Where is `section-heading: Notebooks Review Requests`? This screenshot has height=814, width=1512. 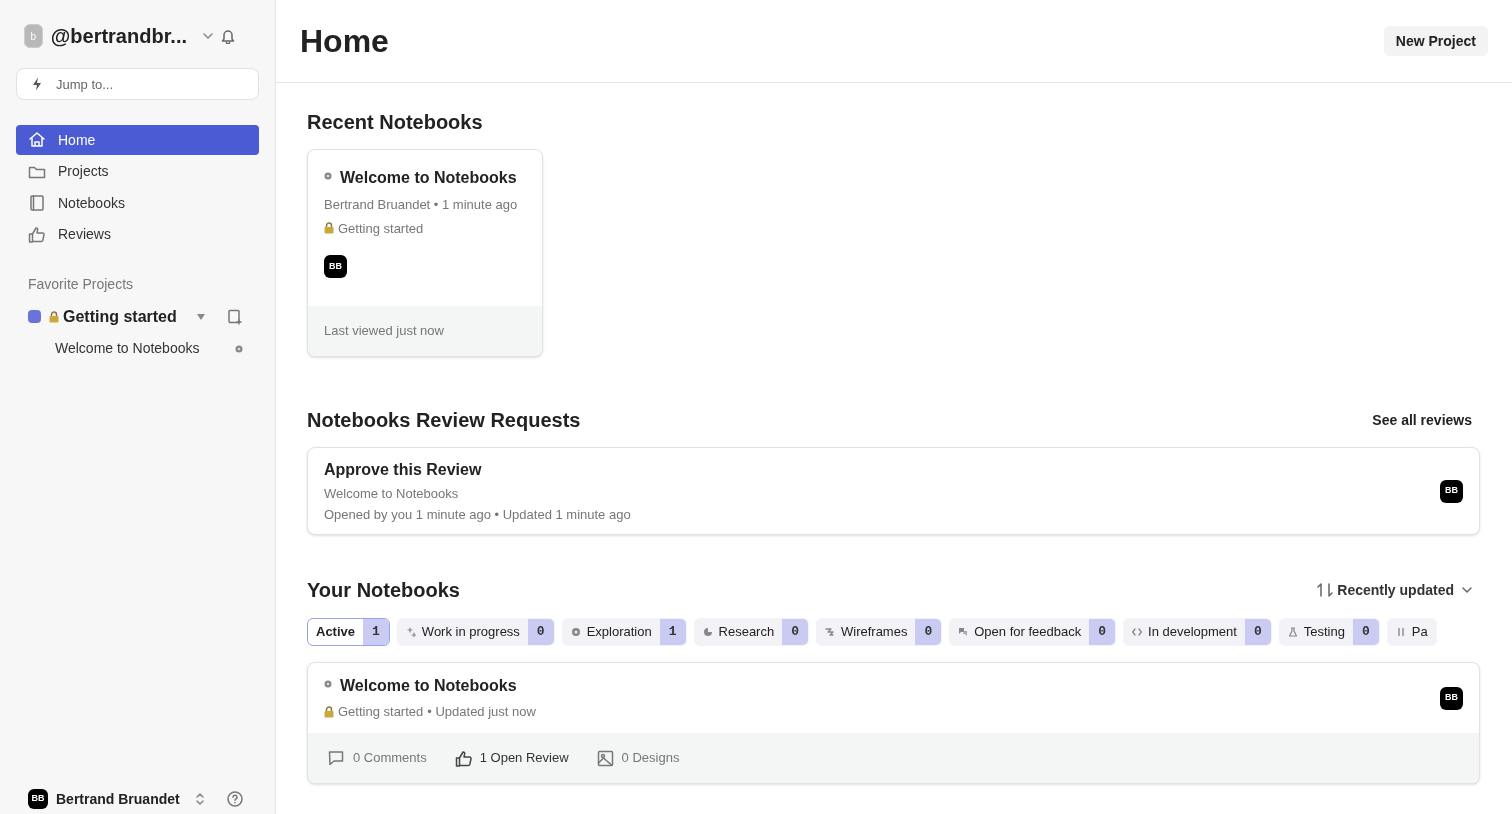 section-heading: Notebooks Review Requests is located at coordinates (444, 420).